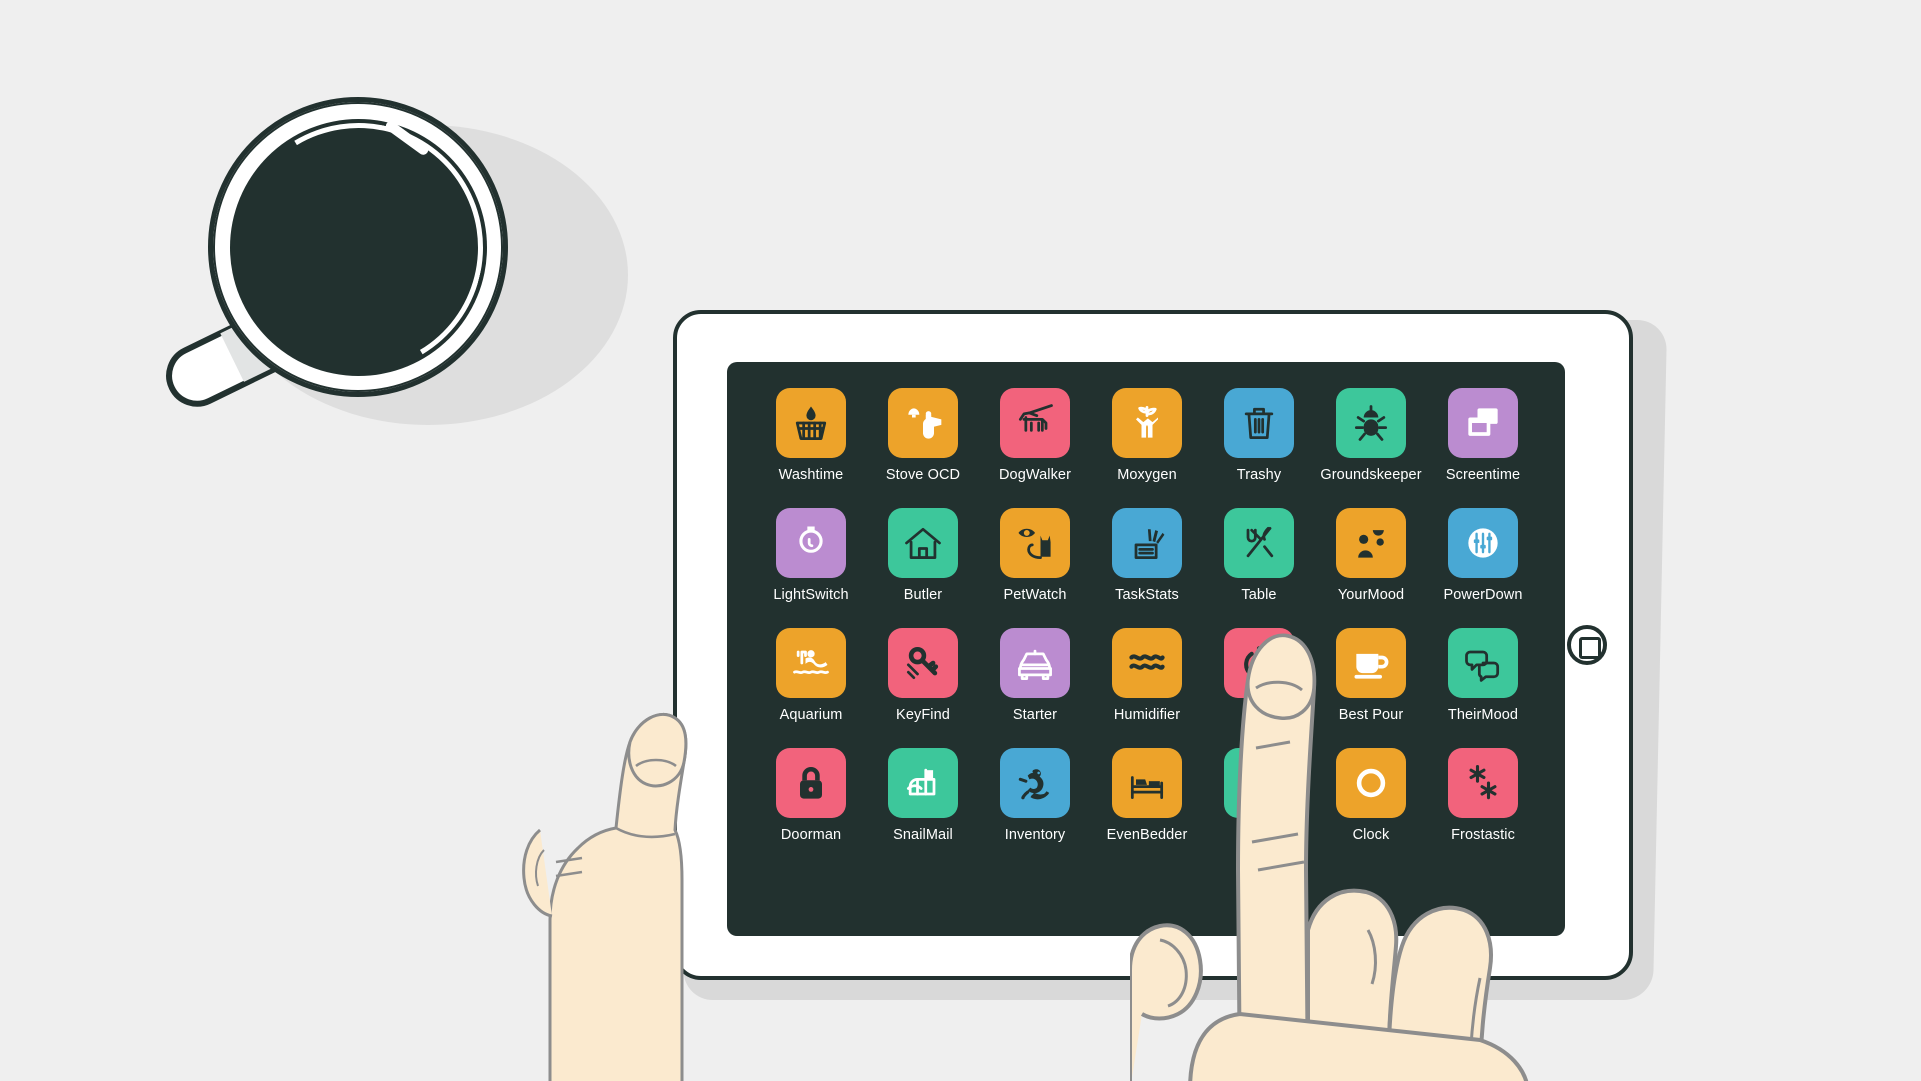  What do you see at coordinates (1035, 475) in the screenshot?
I see `app-label: DogWalker` at bounding box center [1035, 475].